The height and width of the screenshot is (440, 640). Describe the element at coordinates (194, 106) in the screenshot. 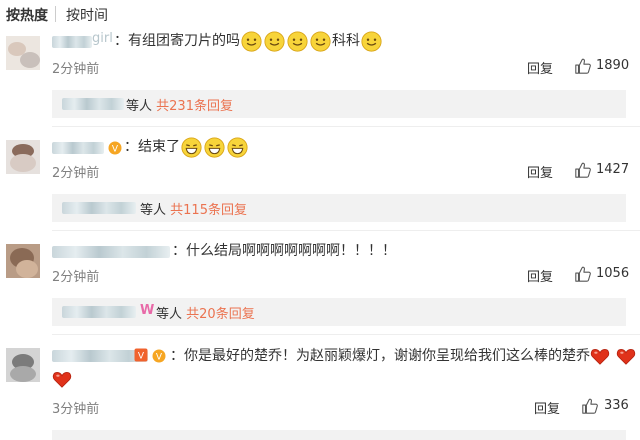

I see `replies-link: 共231条回复` at that location.